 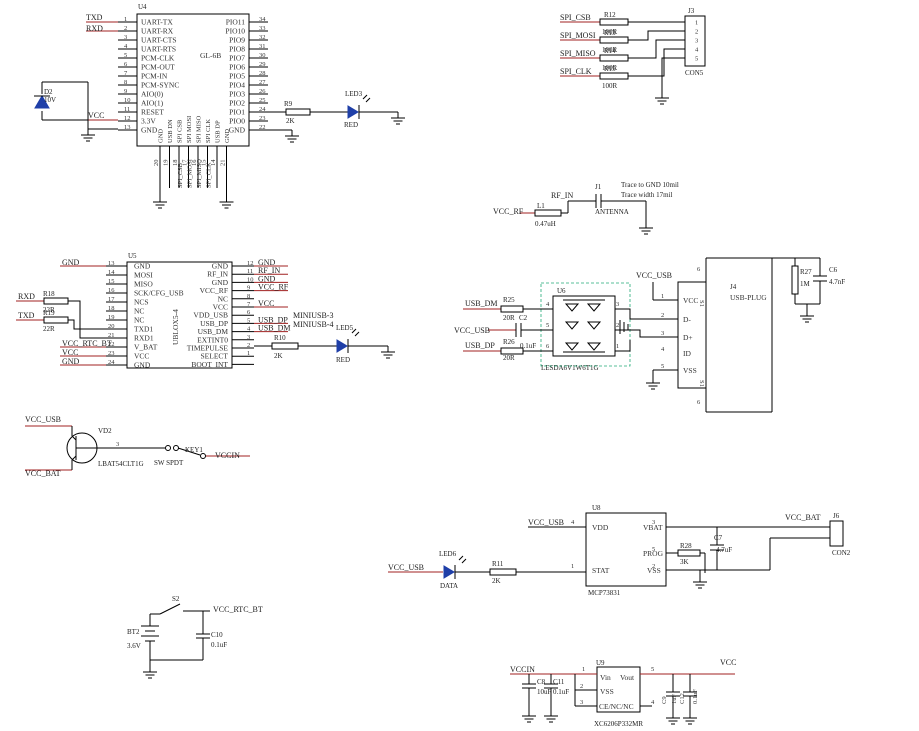 I want to click on r10-resistor, so click(x=285, y=346).